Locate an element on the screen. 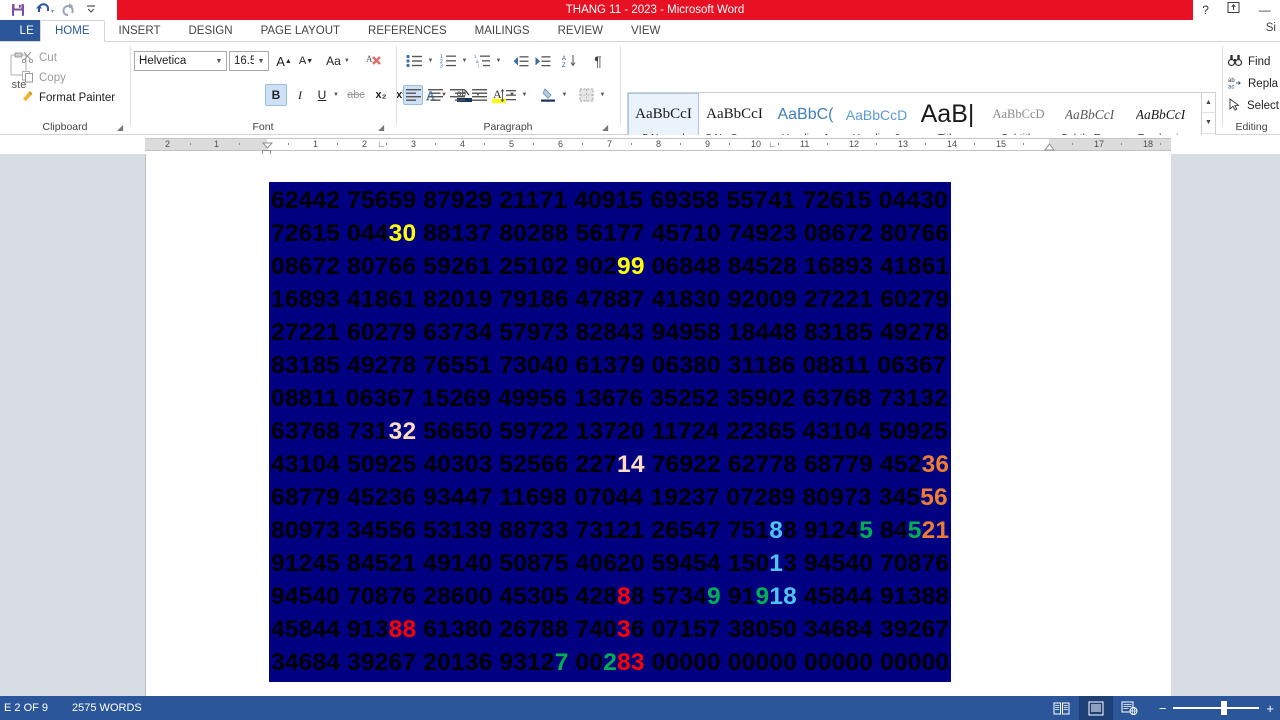 This screenshot has height=720, width=1280. font-size-combobox: 16.5 ▼ is located at coordinates (249, 61).